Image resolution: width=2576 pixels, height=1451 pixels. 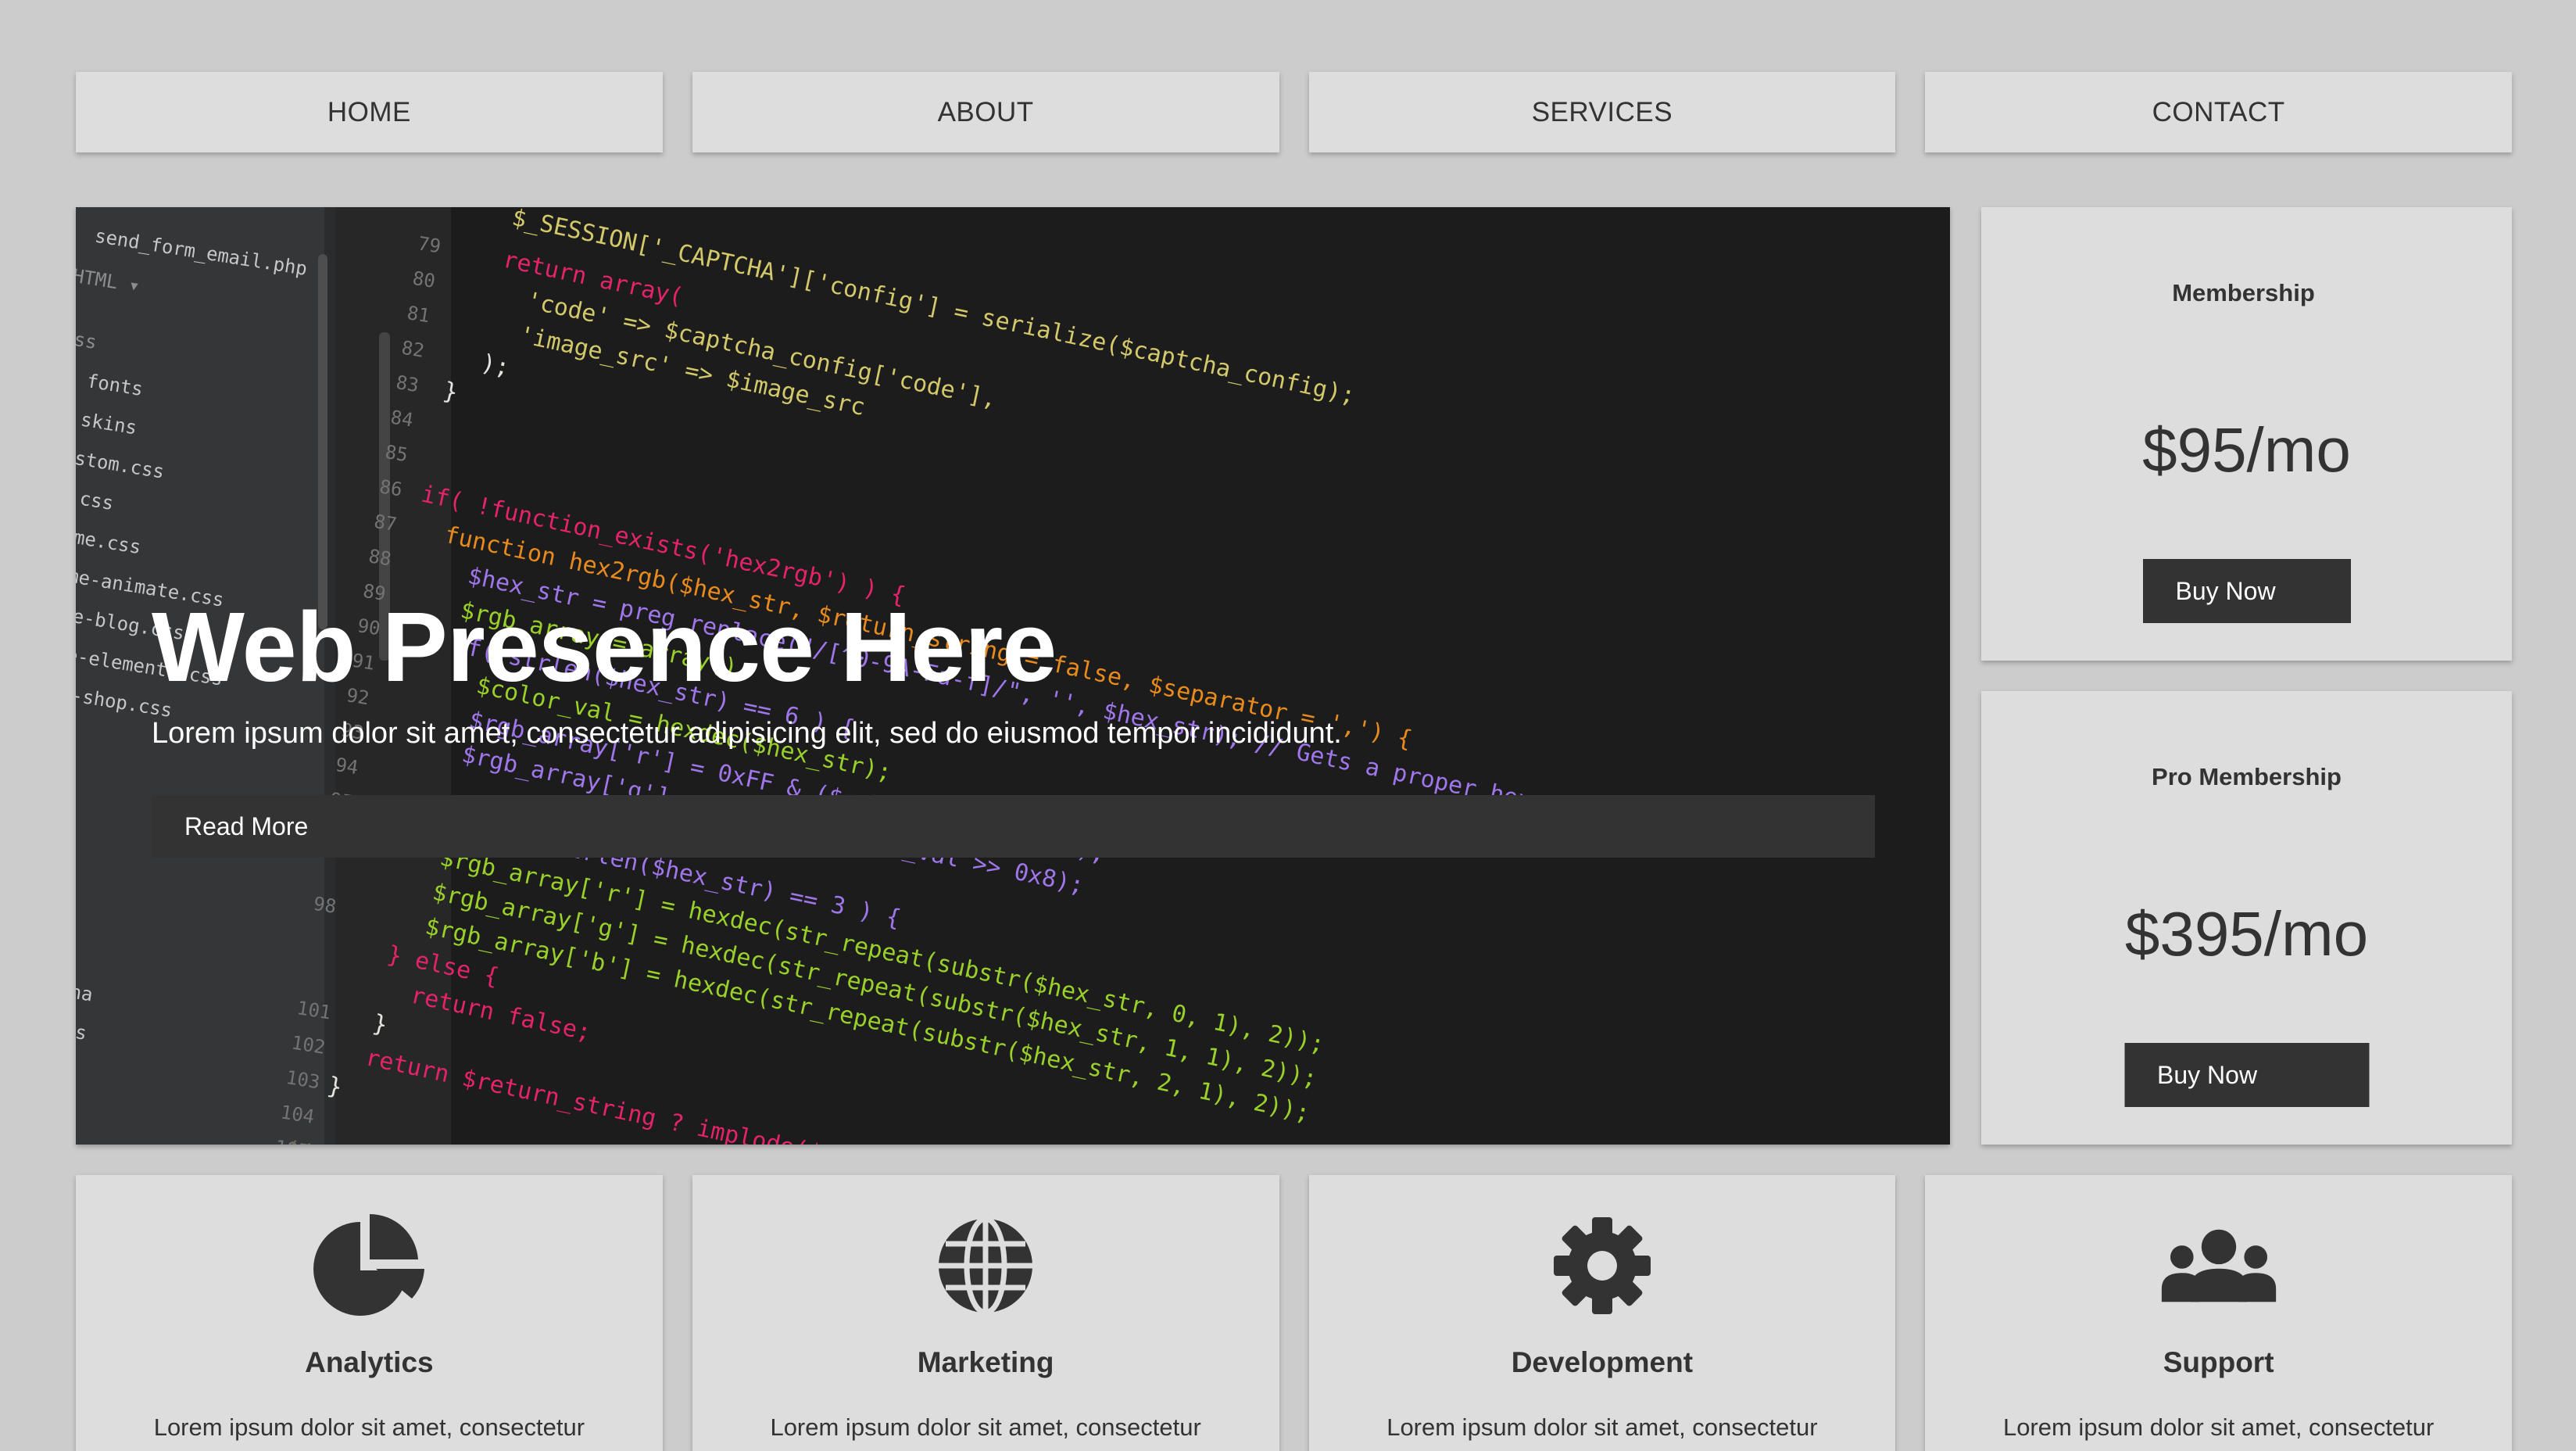 What do you see at coordinates (2243, 292) in the screenshot?
I see `pricing-plan-name: Membership` at bounding box center [2243, 292].